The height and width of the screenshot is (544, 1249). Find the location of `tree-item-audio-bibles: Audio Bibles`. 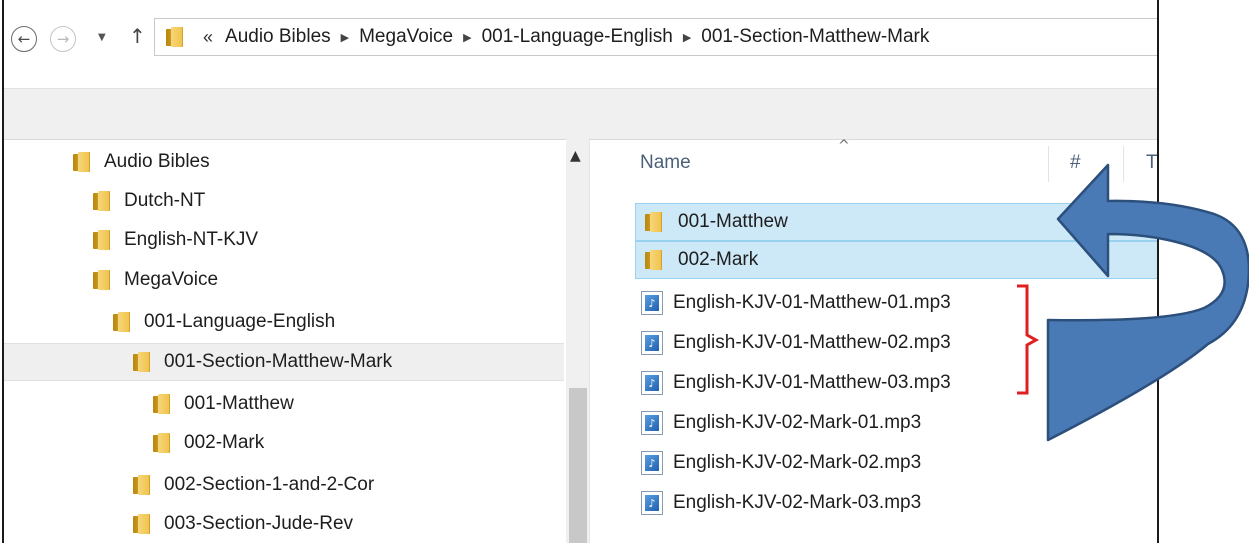

tree-item-audio-bibles: Audio Bibles is located at coordinates (141, 162).